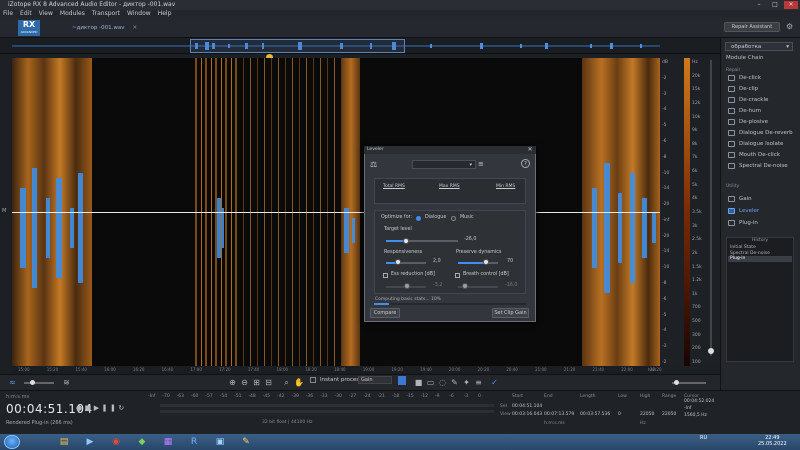 The image size is (800, 450). Describe the element at coordinates (110, 408) in the screenshot. I see `pause-icon: ❚❚` at that location.